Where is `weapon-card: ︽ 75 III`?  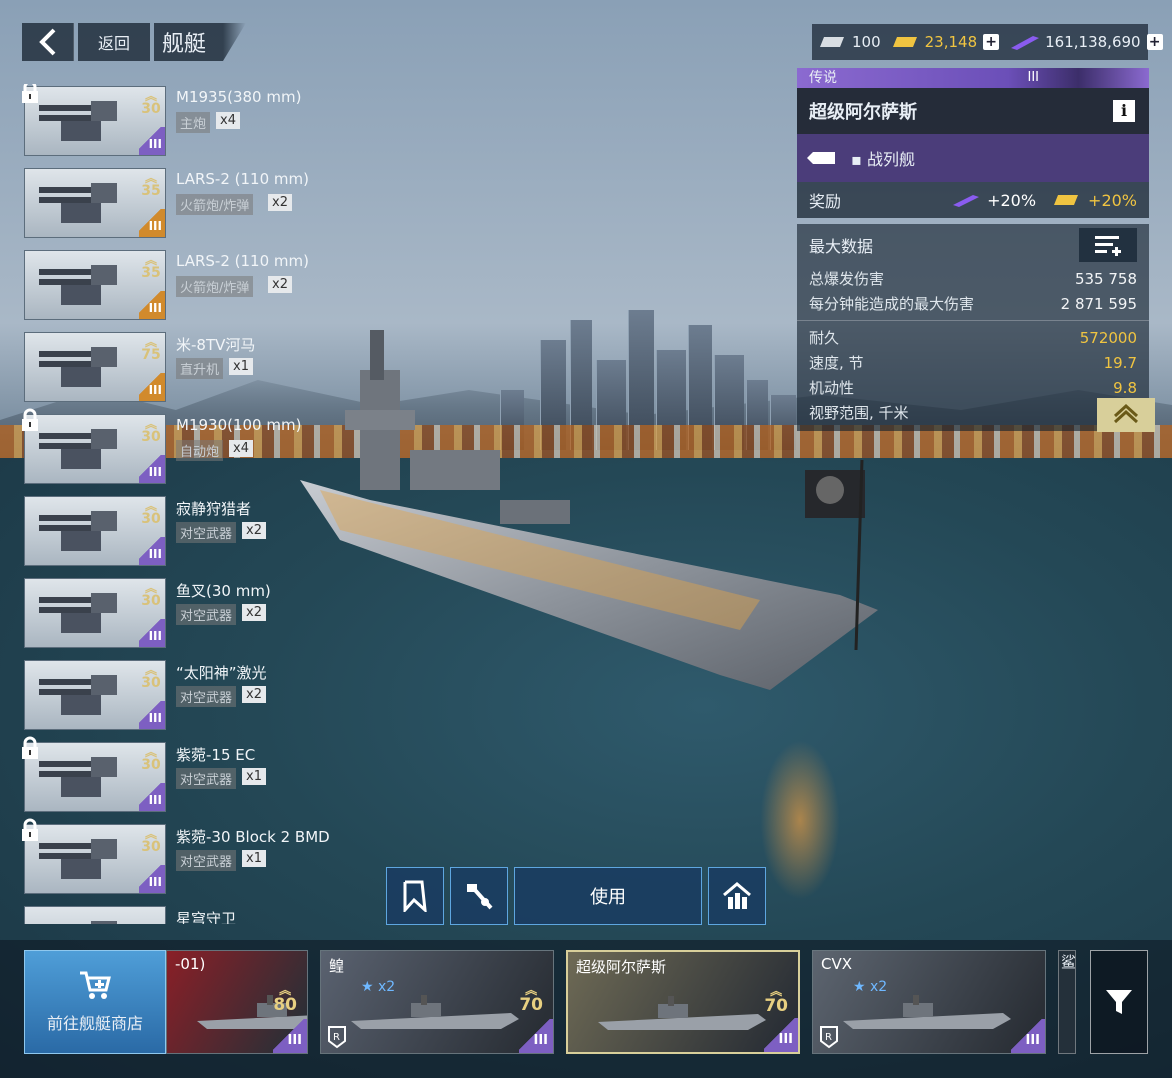
weapon-card: ︽ 75 III is located at coordinates (95, 367).